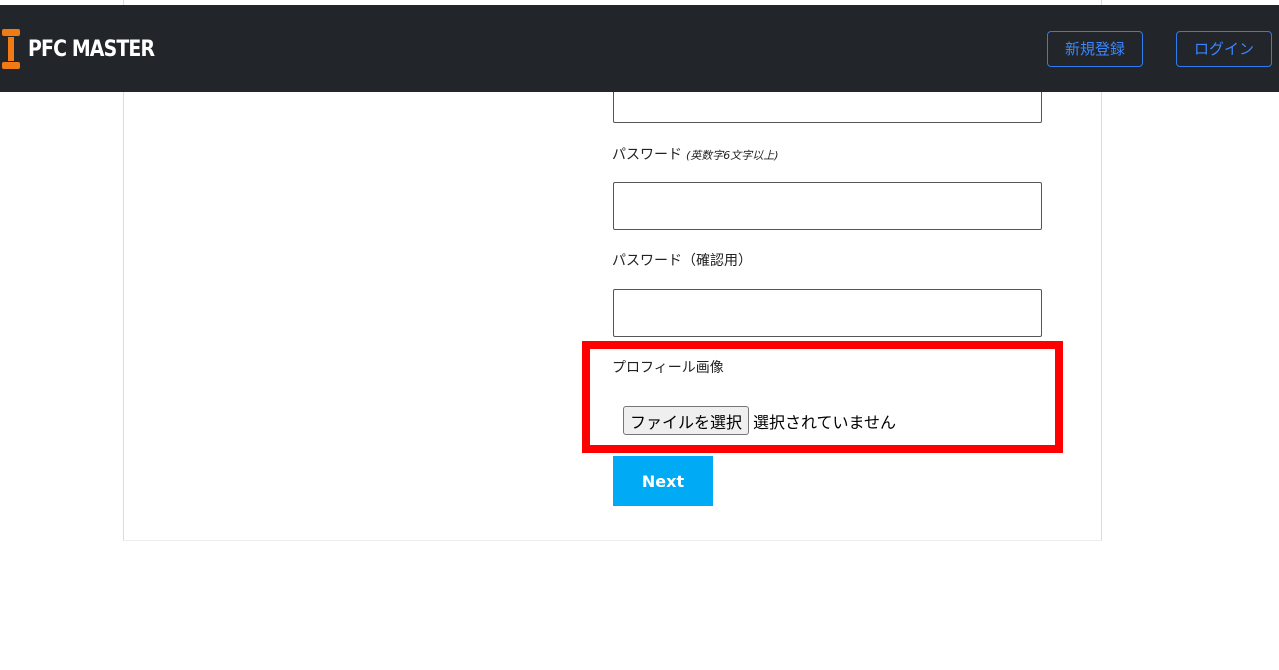  I want to click on password-field, so click(827, 206).